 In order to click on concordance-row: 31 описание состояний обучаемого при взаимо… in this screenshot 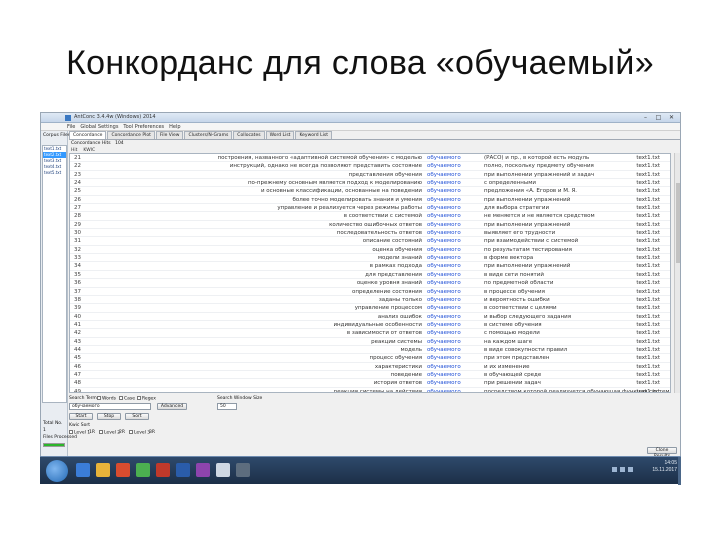, I will do `click(370, 241)`.